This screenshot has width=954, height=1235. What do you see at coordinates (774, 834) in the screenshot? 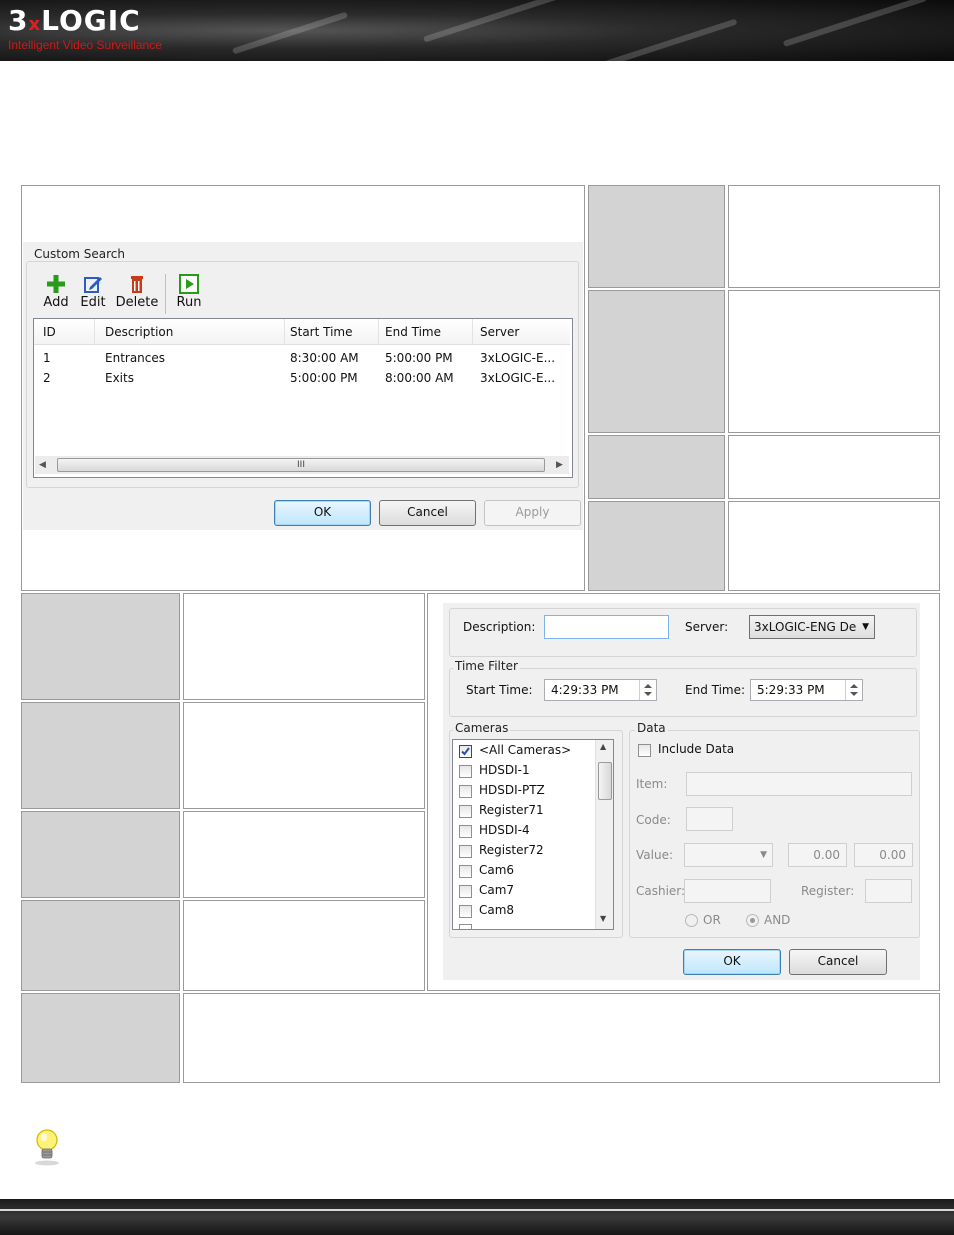
I see `data-group` at bounding box center [774, 834].